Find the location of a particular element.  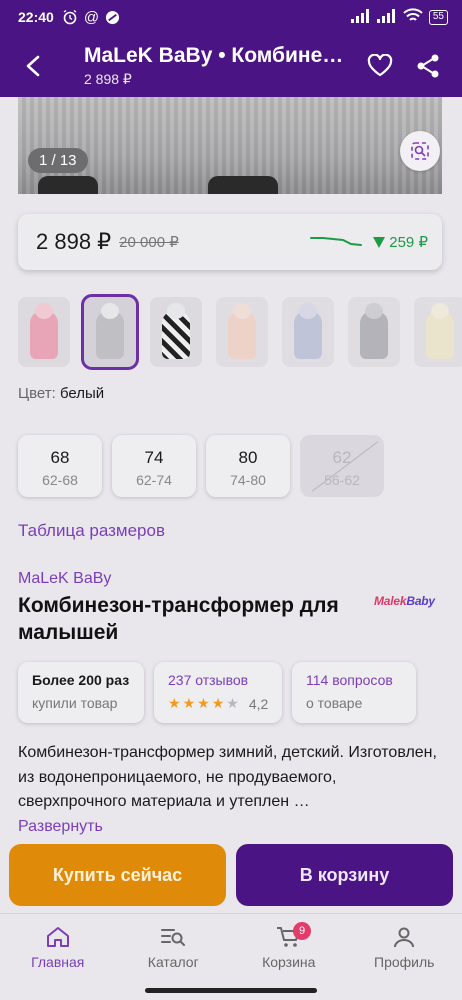

thumbnail-blue is located at coordinates (308, 332).